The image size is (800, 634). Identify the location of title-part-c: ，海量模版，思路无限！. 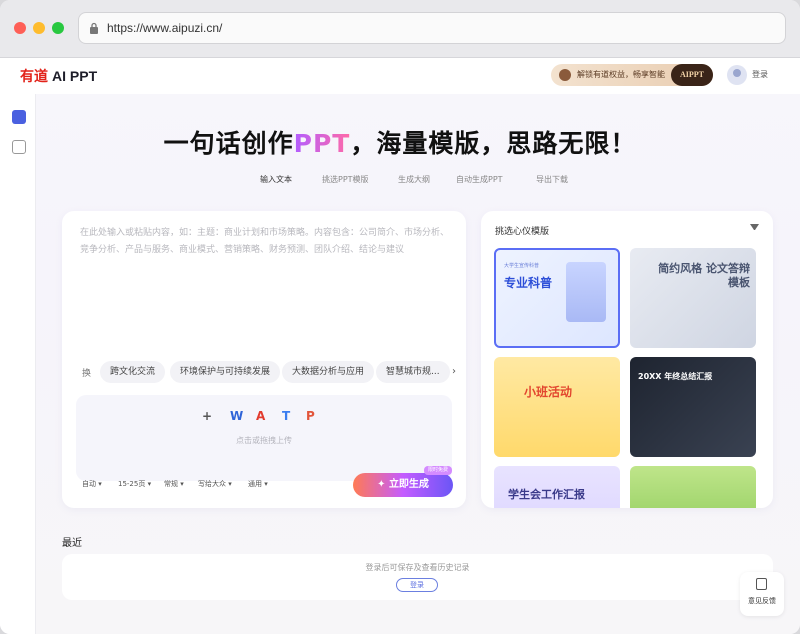
(493, 143).